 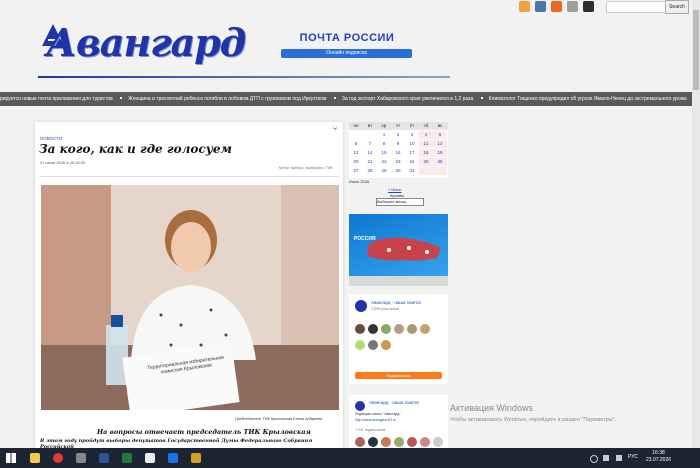 I want to click on online-subscription-button: Онлайн подписка, so click(x=346, y=53).